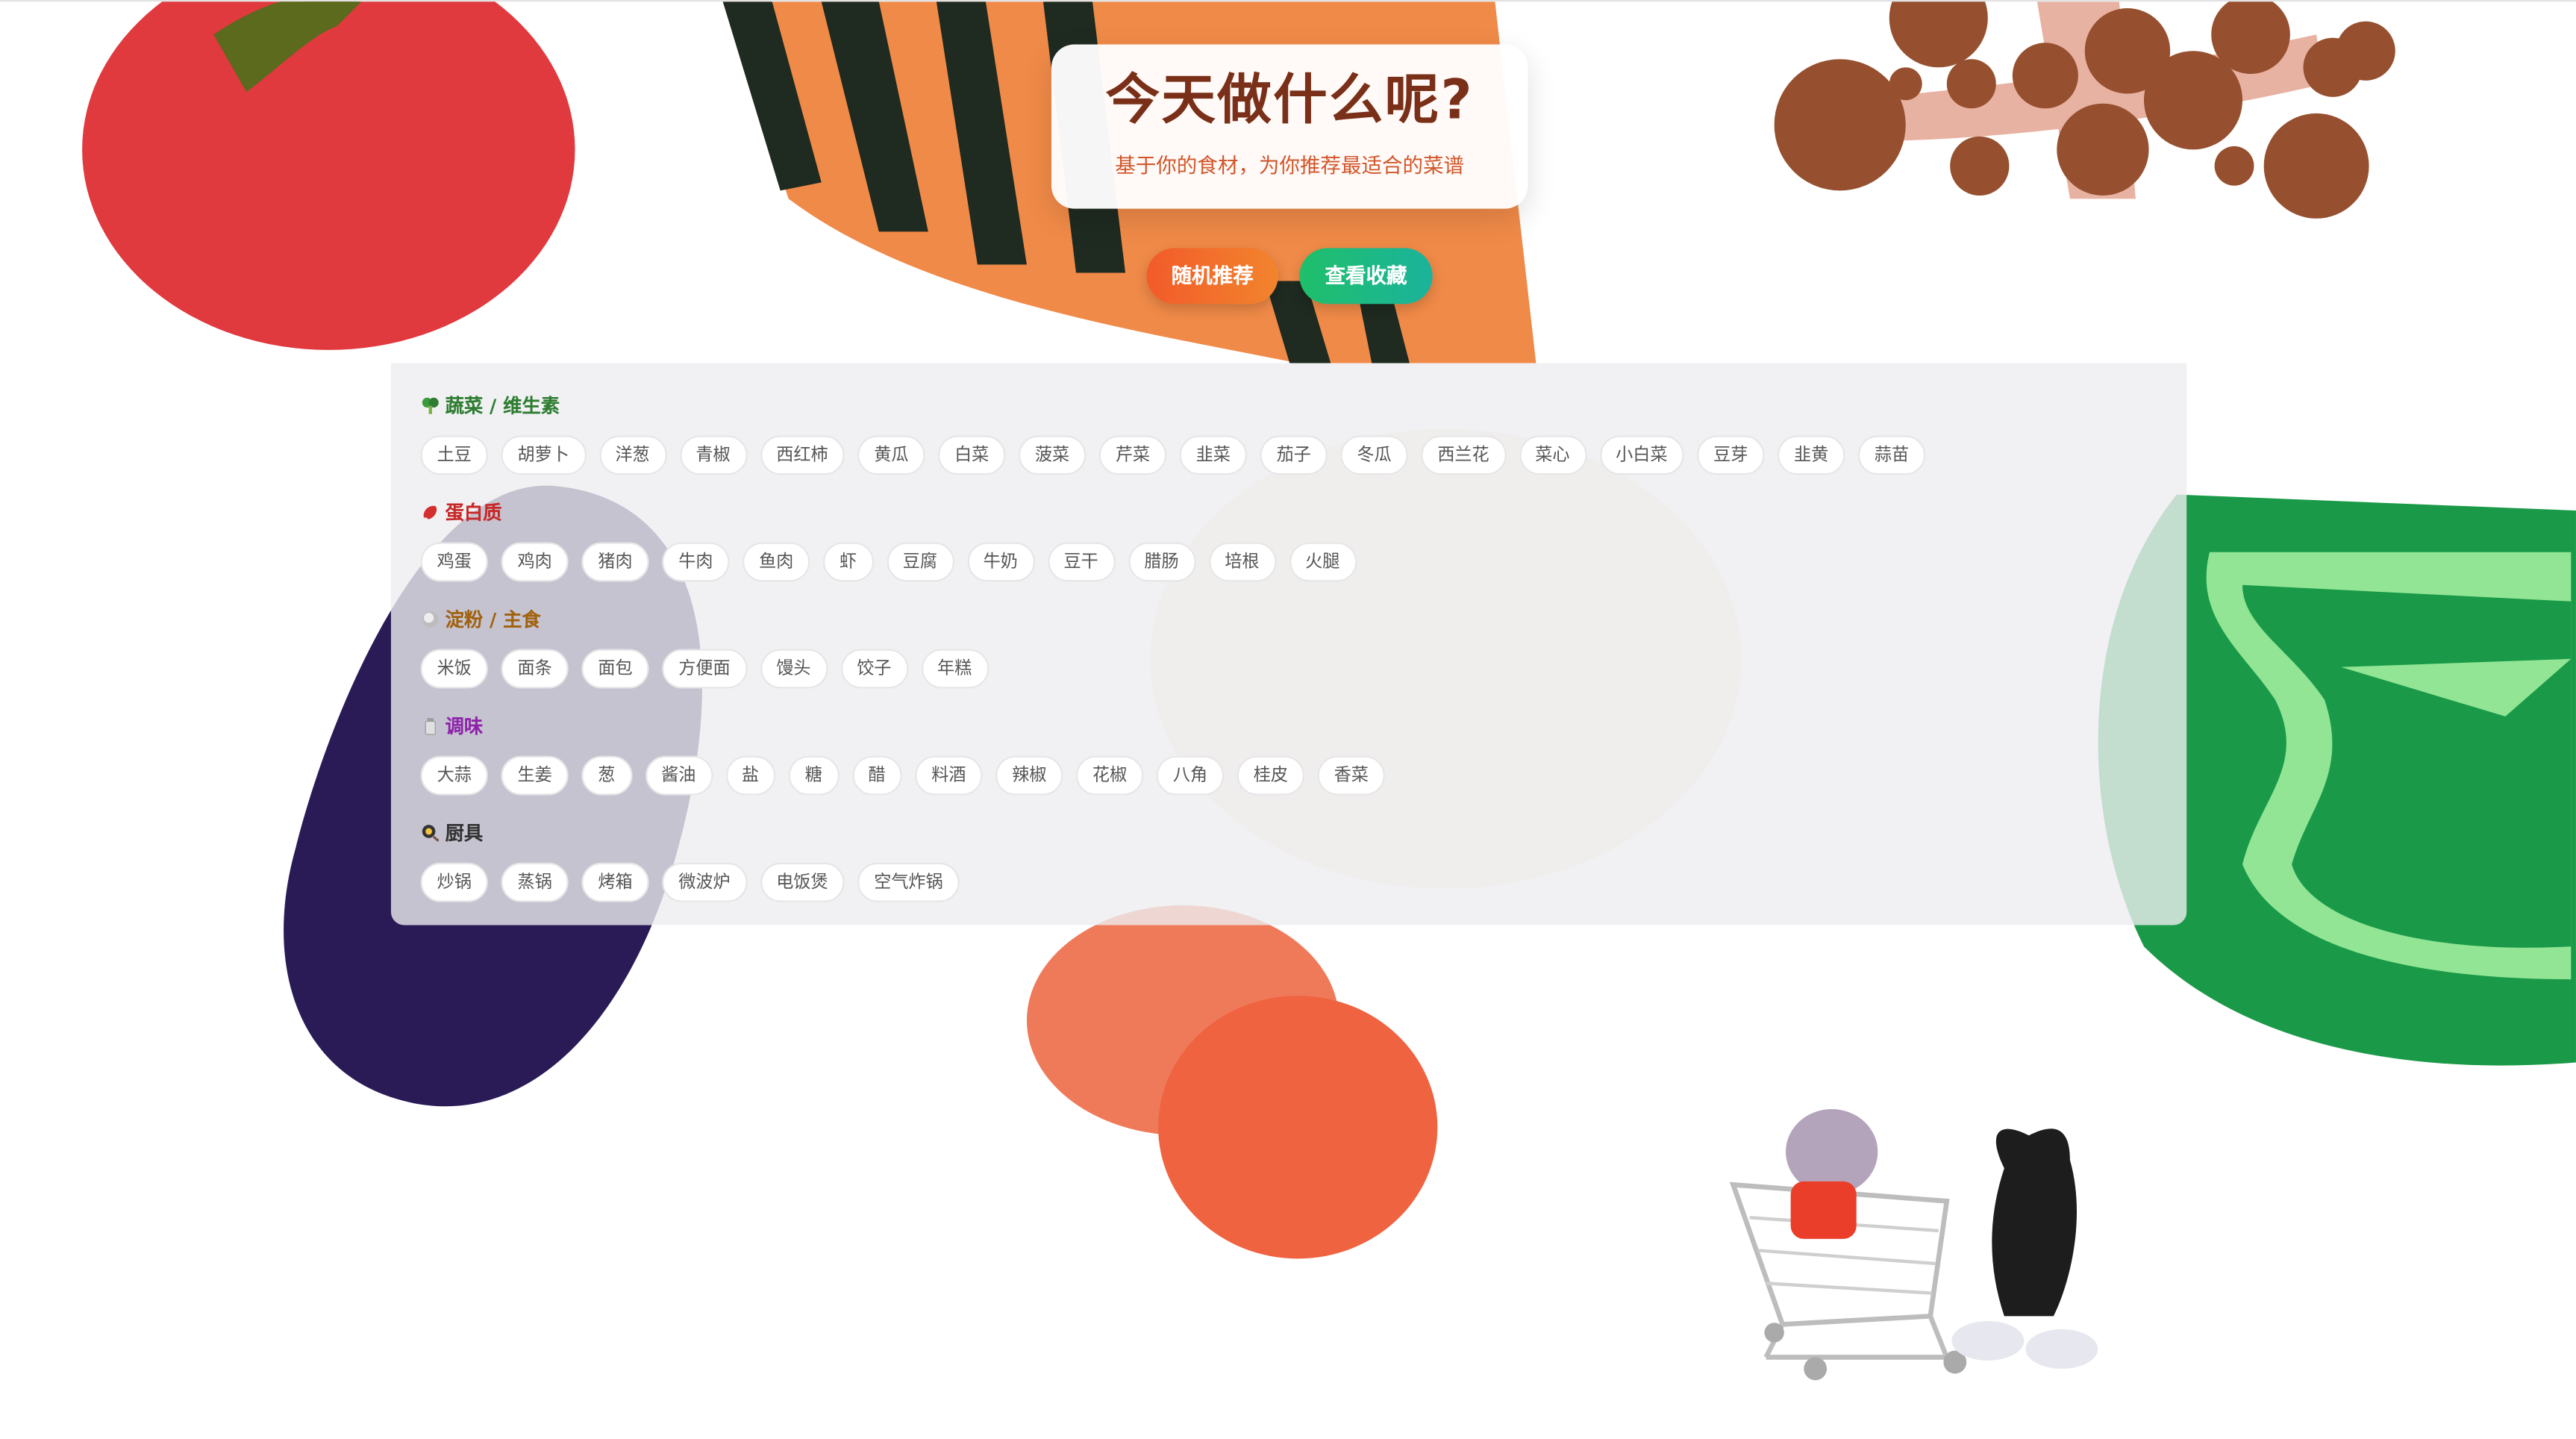  What do you see at coordinates (430, 512) in the screenshot?
I see `meat-icon` at bounding box center [430, 512].